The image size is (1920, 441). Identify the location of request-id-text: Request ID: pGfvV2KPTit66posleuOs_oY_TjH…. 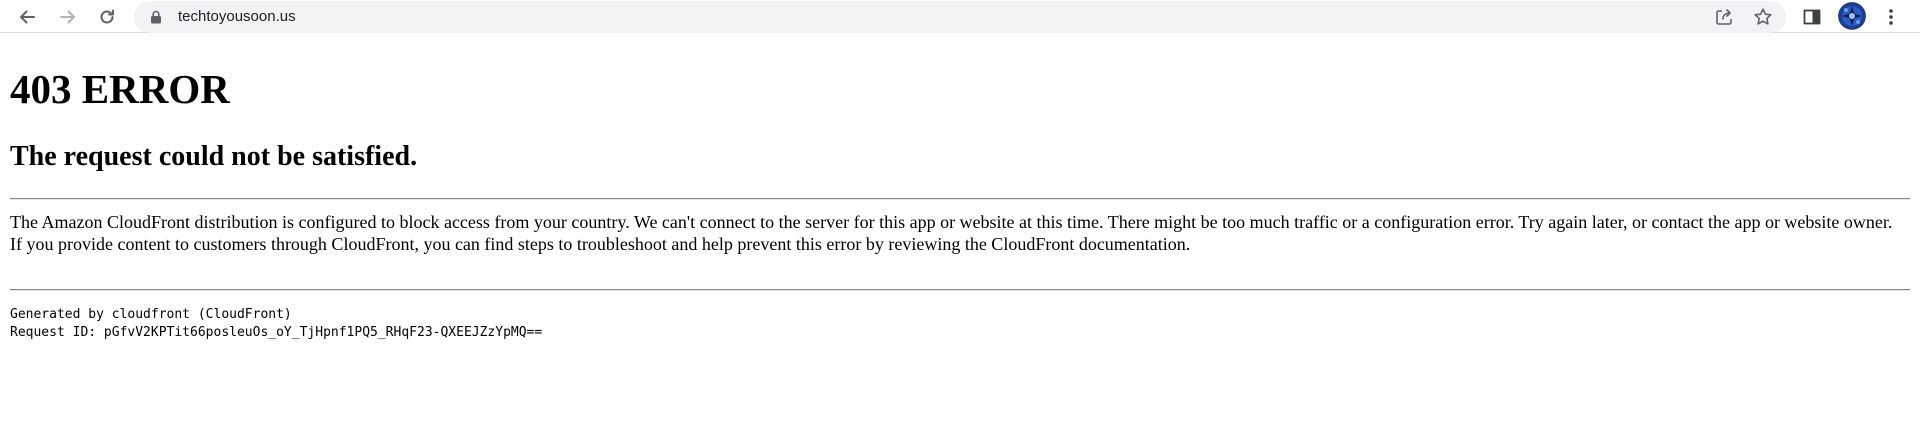
(276, 332).